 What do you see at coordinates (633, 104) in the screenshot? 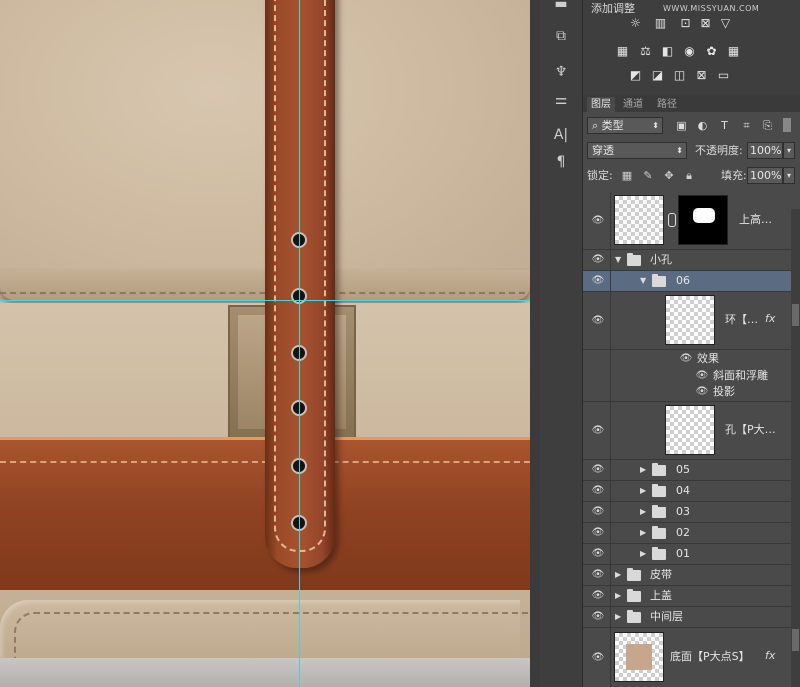
I see `tab-channels: 通道` at bounding box center [633, 104].